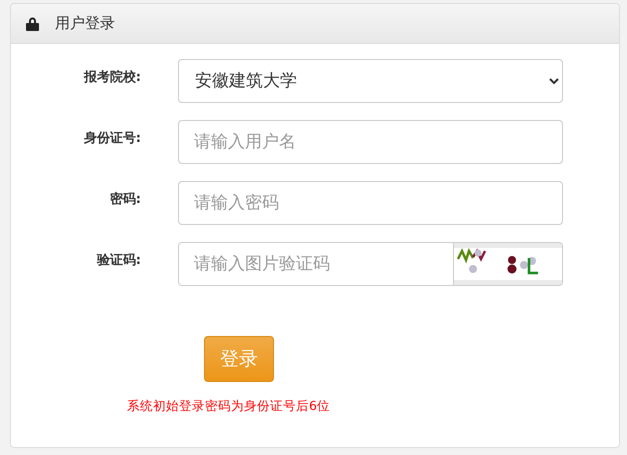 This screenshot has width=627, height=455. I want to click on password-hint: 系统初始登录密码为身份证号后6位, so click(229, 406).